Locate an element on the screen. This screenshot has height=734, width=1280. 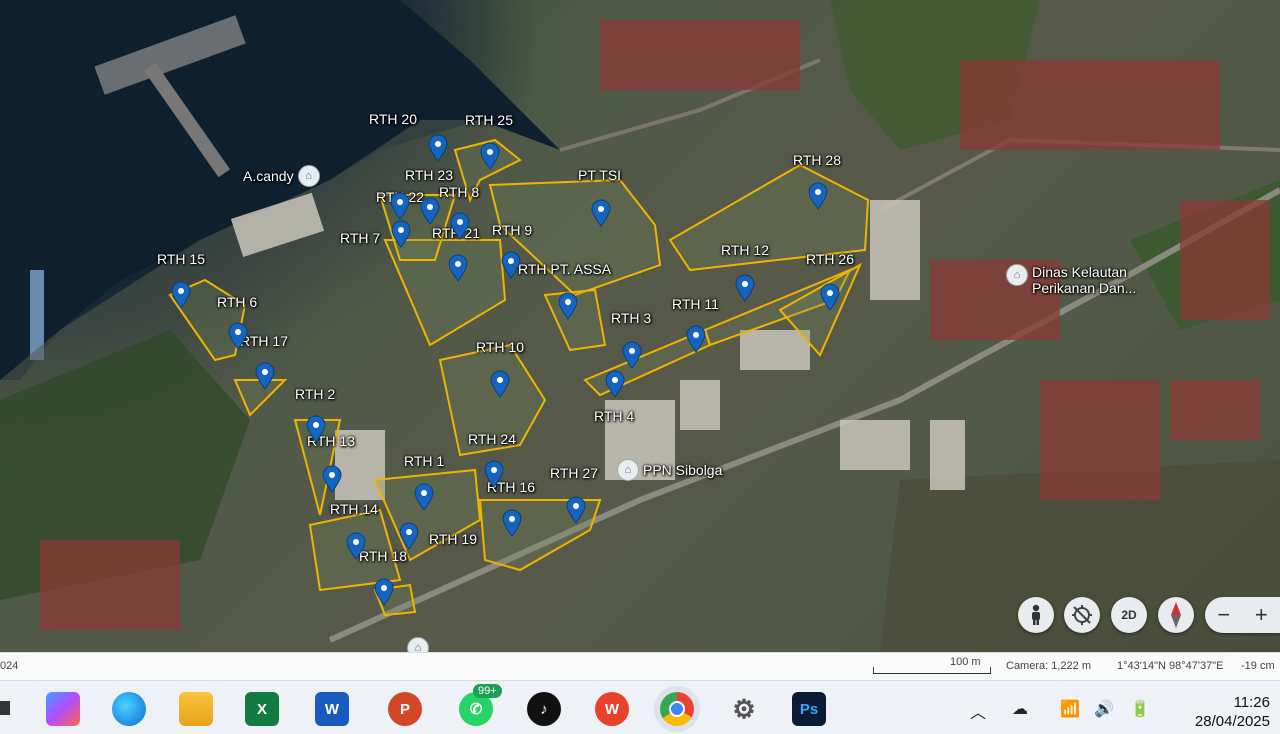
area-label-rth-1: RTH 1 is located at coordinates (424, 461).